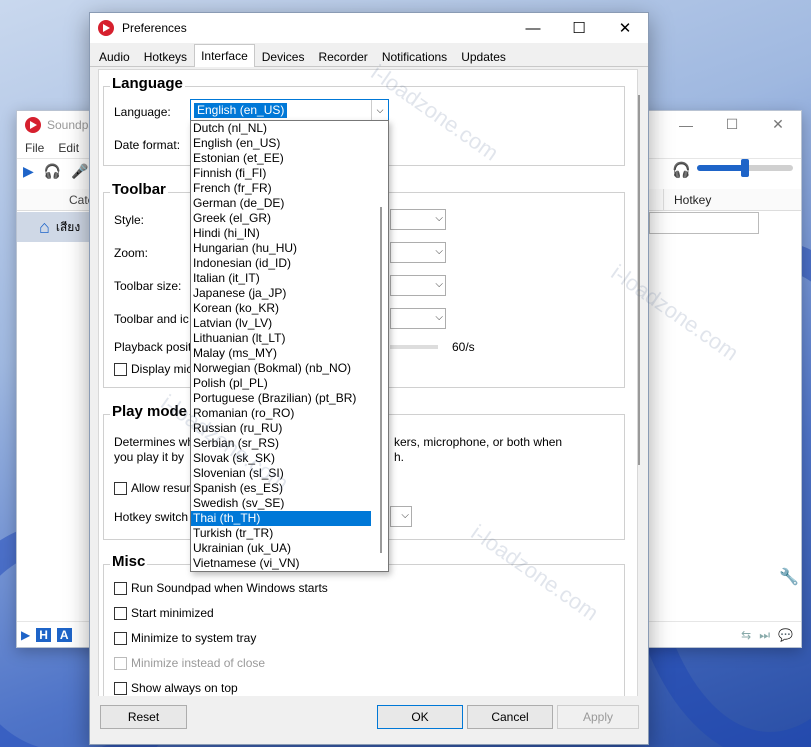 This screenshot has width=811, height=747. What do you see at coordinates (281, 488) in the screenshot?
I see `language-option: Spanish (es_ES)` at bounding box center [281, 488].